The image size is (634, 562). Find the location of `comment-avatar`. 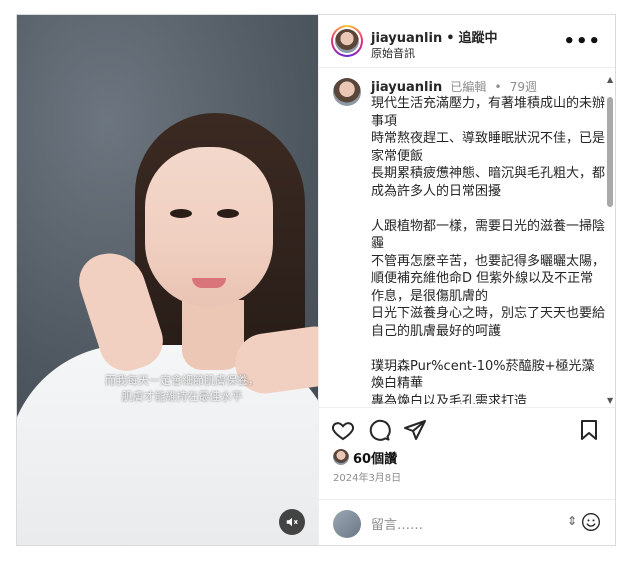

comment-avatar is located at coordinates (347, 92).